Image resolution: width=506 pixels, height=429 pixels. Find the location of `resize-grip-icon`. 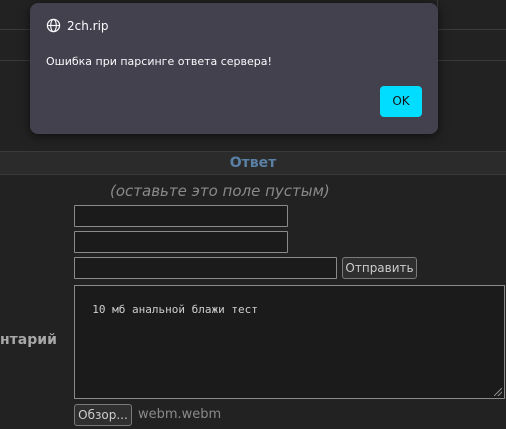

resize-grip-icon is located at coordinates (498, 392).